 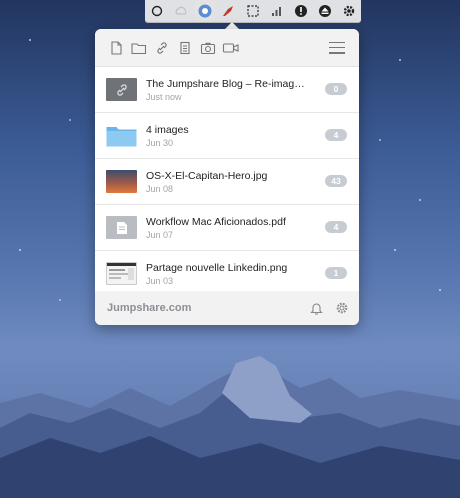 What do you see at coordinates (316, 308) in the screenshot?
I see `bell-icon` at bounding box center [316, 308].